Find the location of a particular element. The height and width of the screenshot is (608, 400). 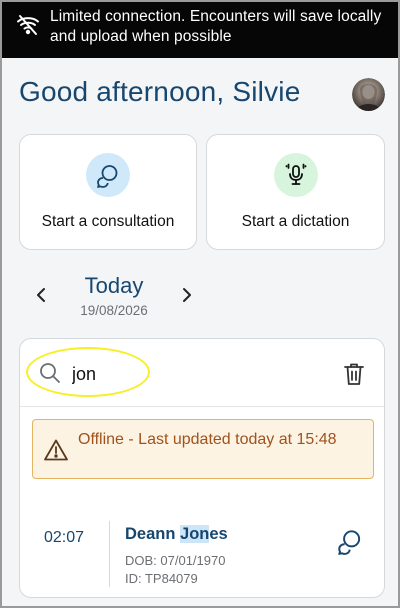

patient-name-prefix: Deann is located at coordinates (153, 534).